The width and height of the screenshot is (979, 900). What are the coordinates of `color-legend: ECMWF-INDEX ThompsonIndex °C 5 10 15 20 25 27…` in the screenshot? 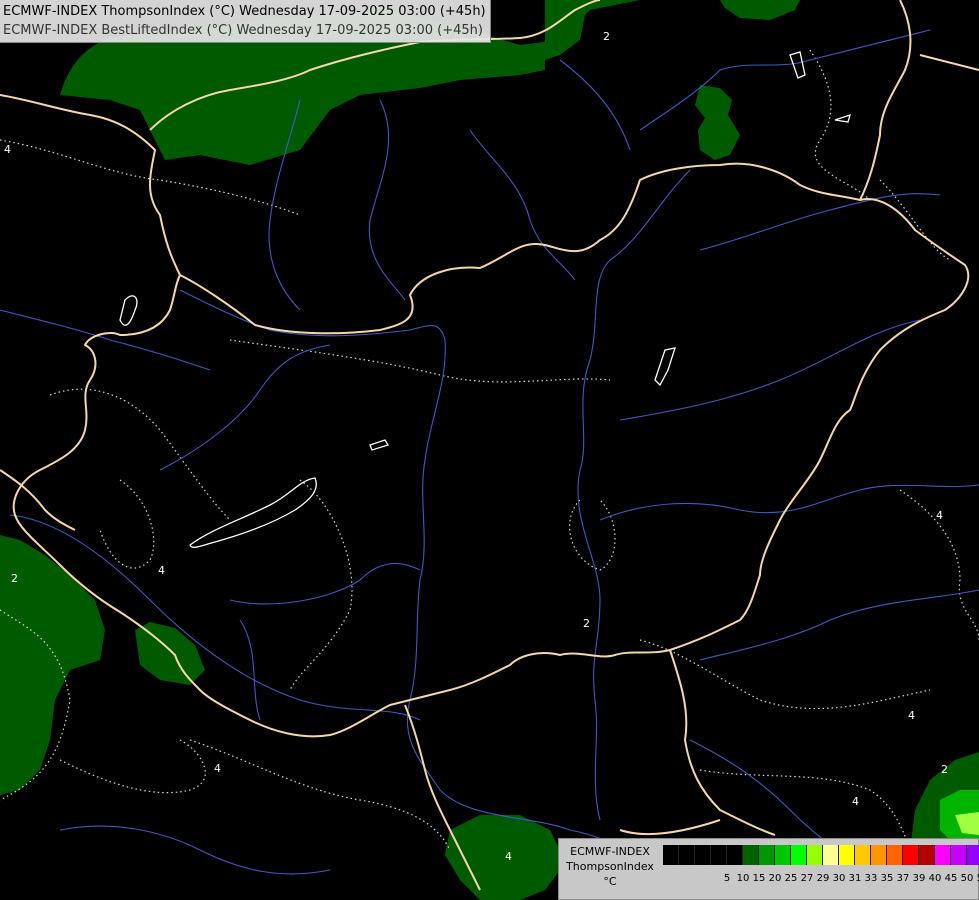 It's located at (768, 869).